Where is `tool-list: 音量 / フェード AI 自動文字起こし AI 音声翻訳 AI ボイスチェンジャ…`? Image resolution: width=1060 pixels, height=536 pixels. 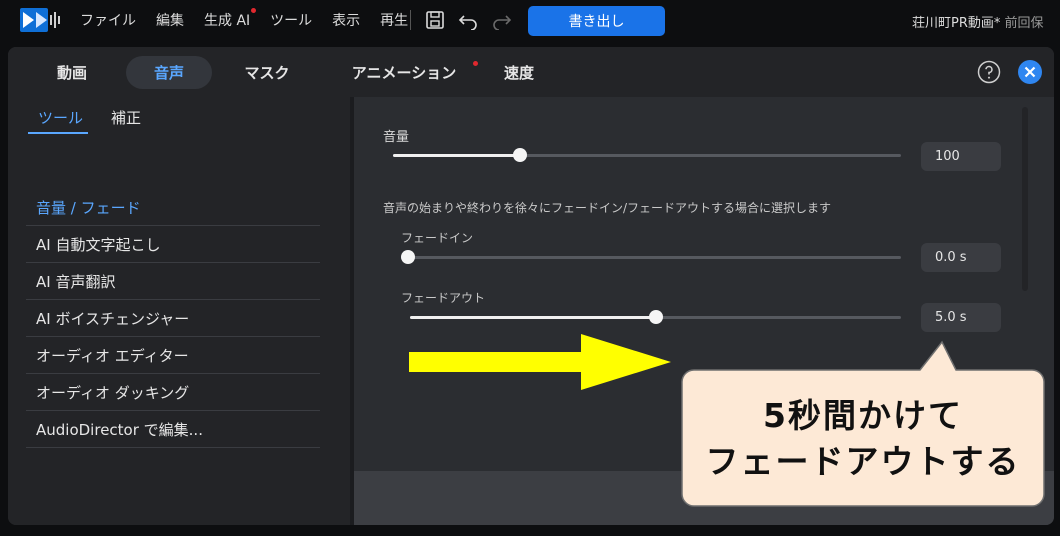
tool-list: 音量 / フェード AI 自動文字起こし AI 音声翻訳 AI ボイスチェンジャ… is located at coordinates (173, 318).